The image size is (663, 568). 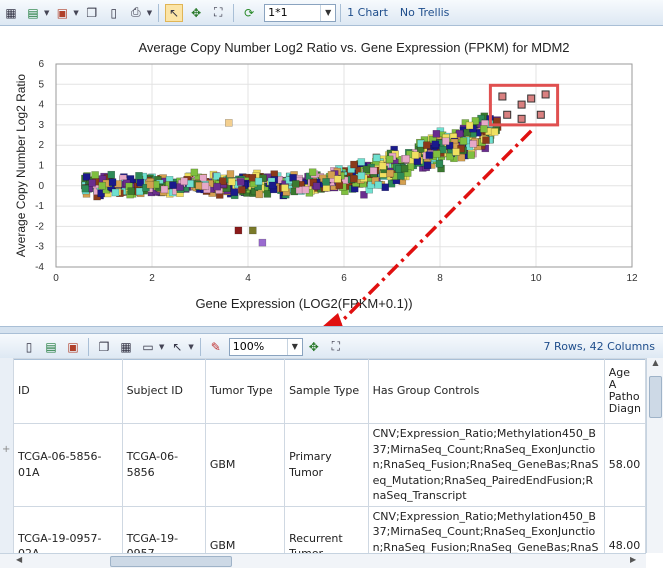 What do you see at coordinates (29, 347) in the screenshot?
I see `document-icon: ▯` at bounding box center [29, 347].